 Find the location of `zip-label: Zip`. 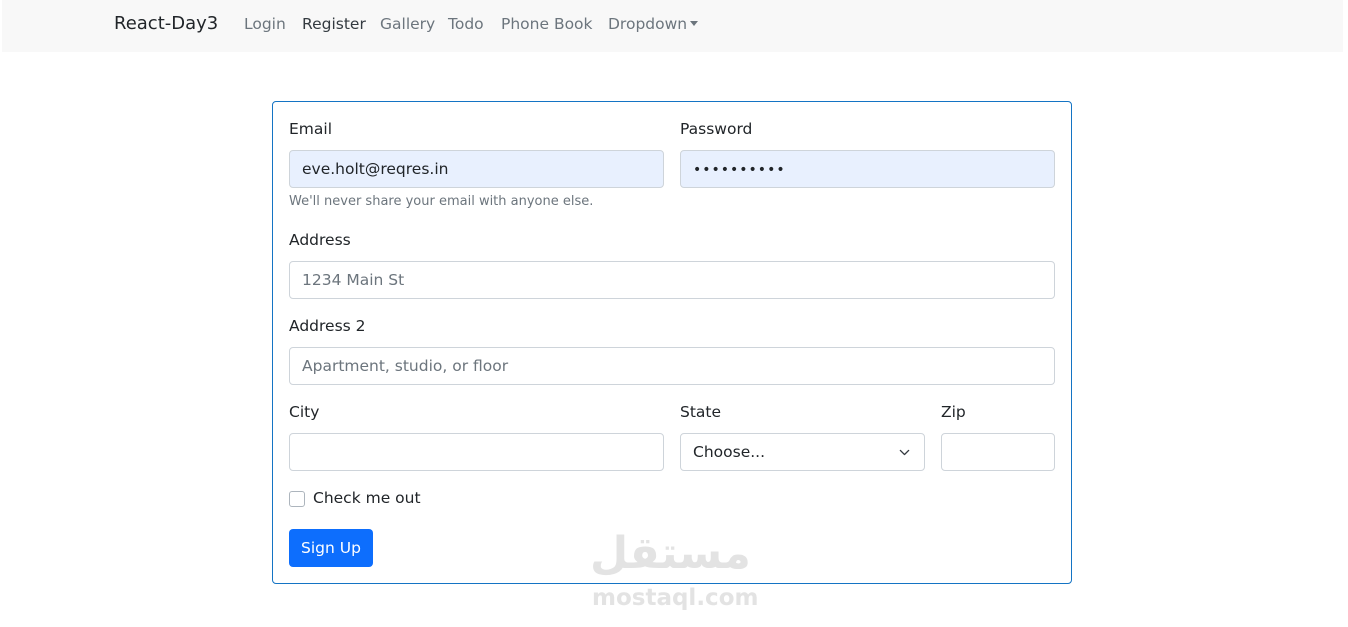

zip-label: Zip is located at coordinates (953, 412).